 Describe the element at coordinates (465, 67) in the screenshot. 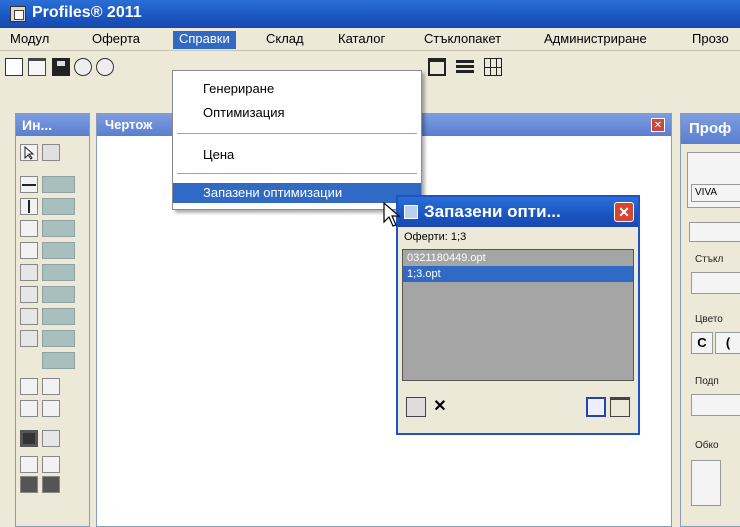

I see `align-lines-icon` at that location.